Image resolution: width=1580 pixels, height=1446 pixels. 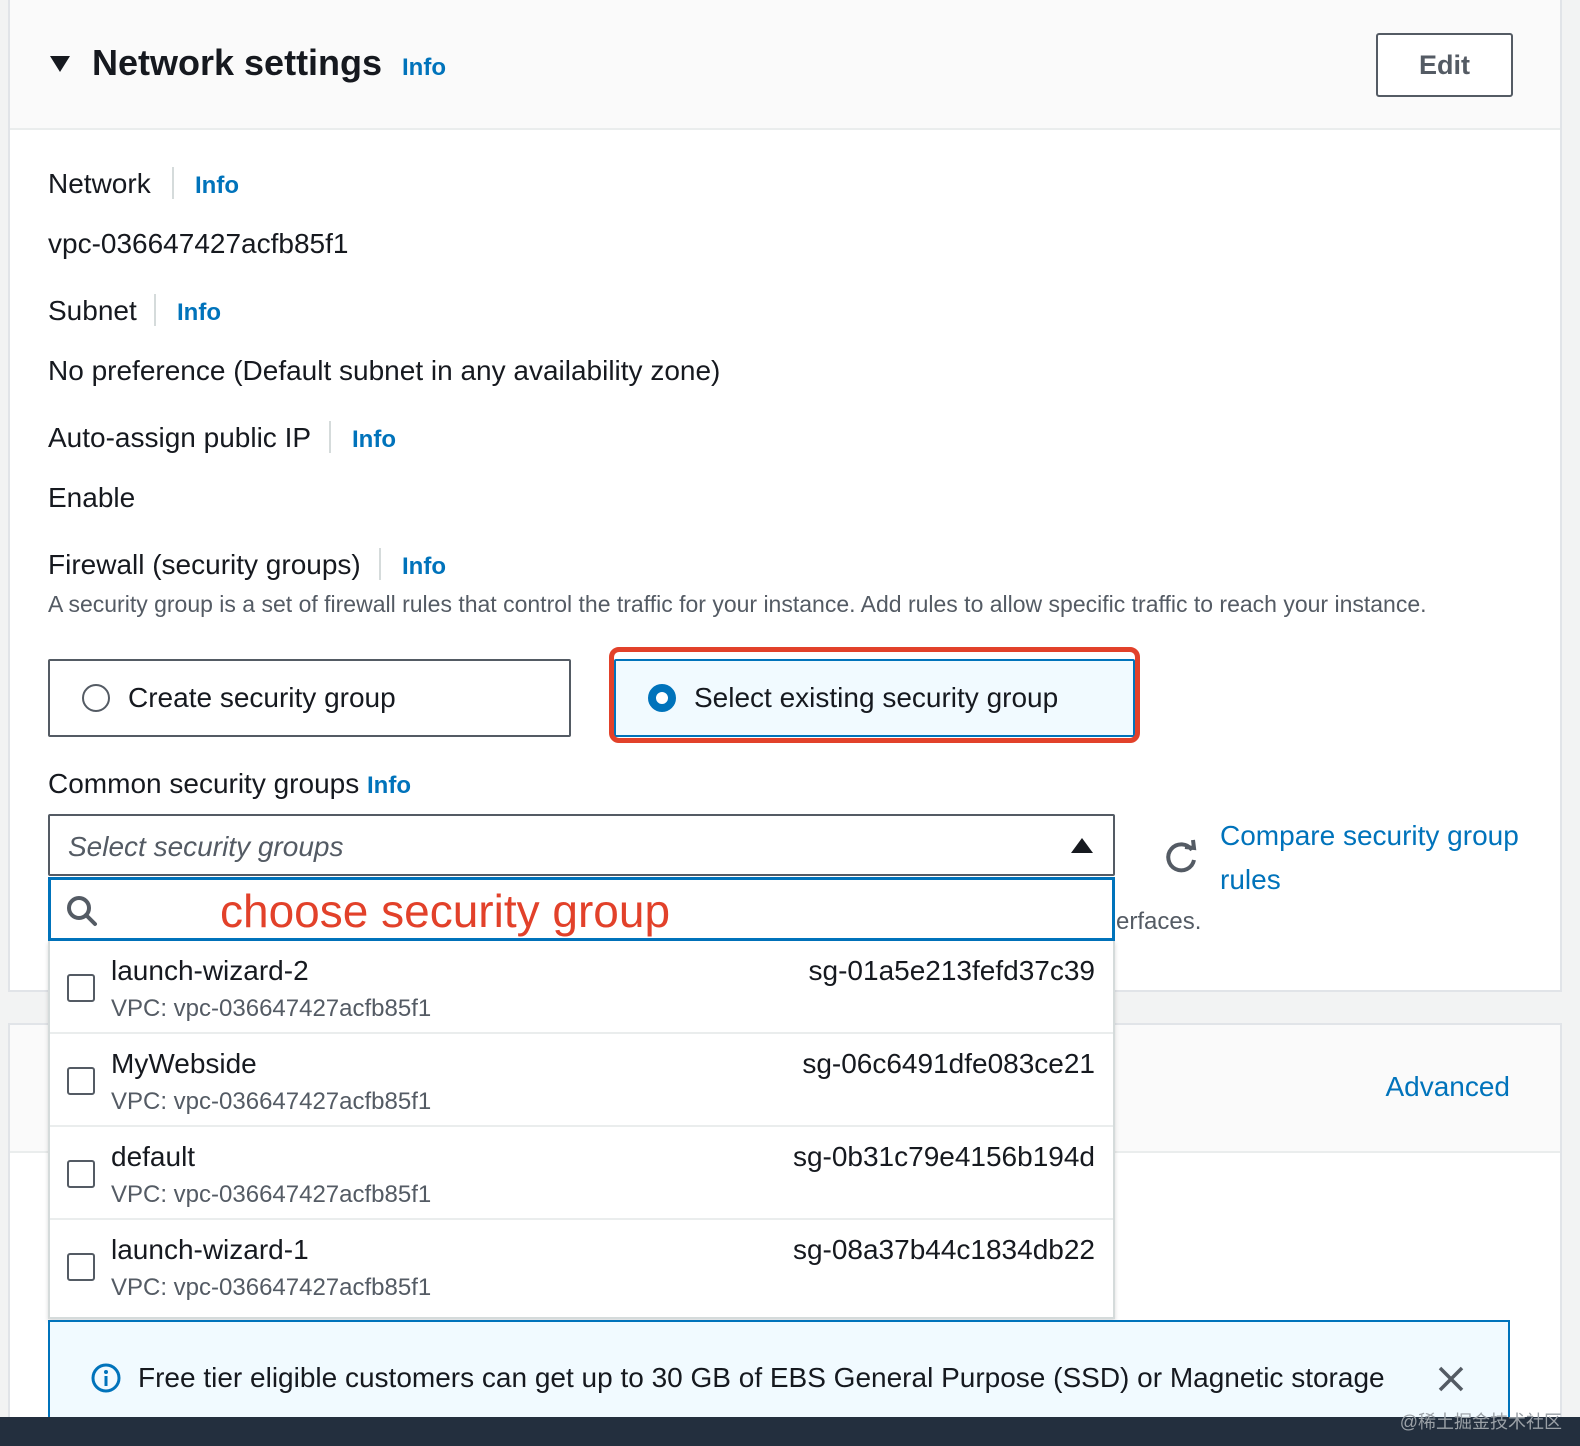 What do you see at coordinates (210, 1249) in the screenshot?
I see `option-name: launch-wizard-1` at bounding box center [210, 1249].